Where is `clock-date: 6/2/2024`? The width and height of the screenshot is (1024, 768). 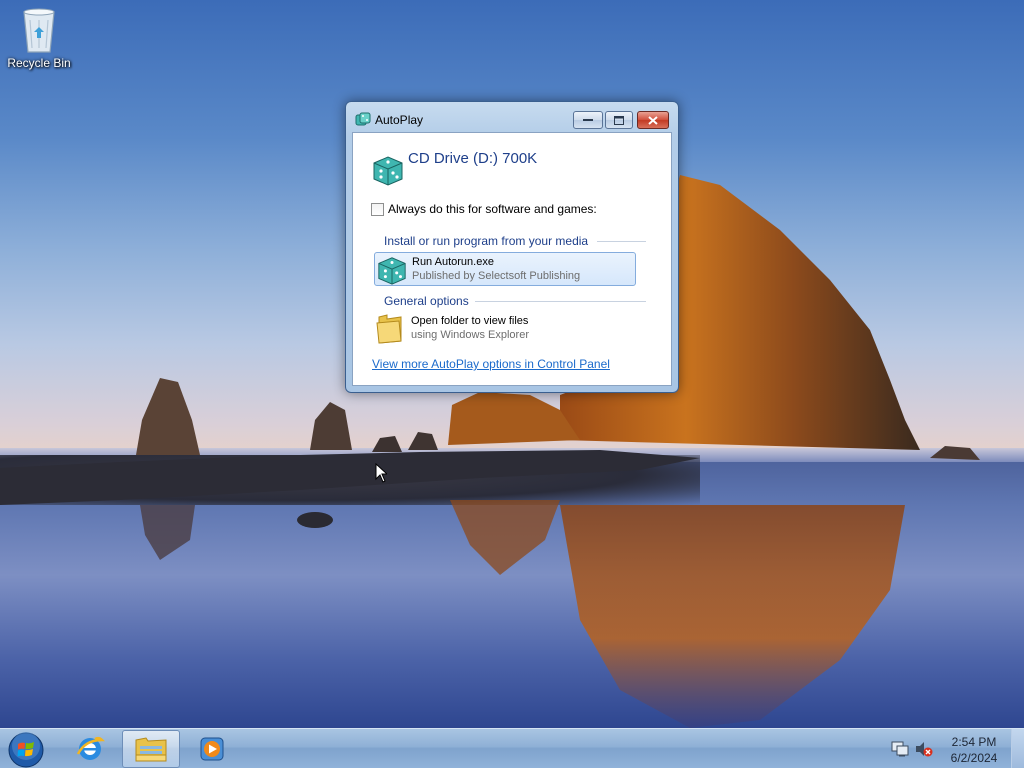 clock-date: 6/2/2024 is located at coordinates (974, 758).